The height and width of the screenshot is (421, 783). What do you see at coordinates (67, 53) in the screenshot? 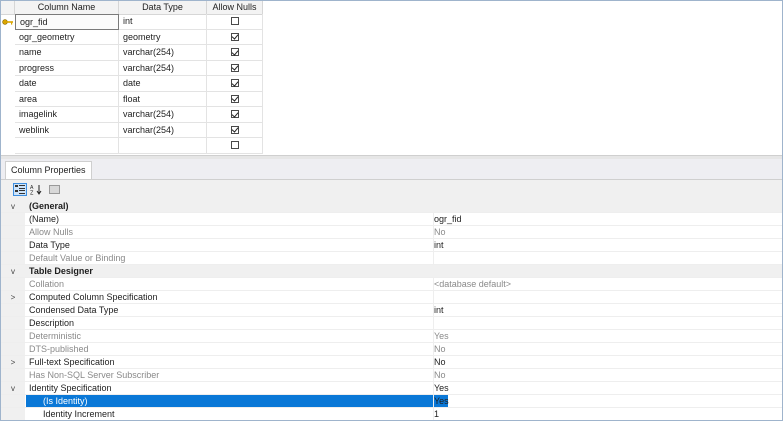
I see `column-name-cell: name` at bounding box center [67, 53].